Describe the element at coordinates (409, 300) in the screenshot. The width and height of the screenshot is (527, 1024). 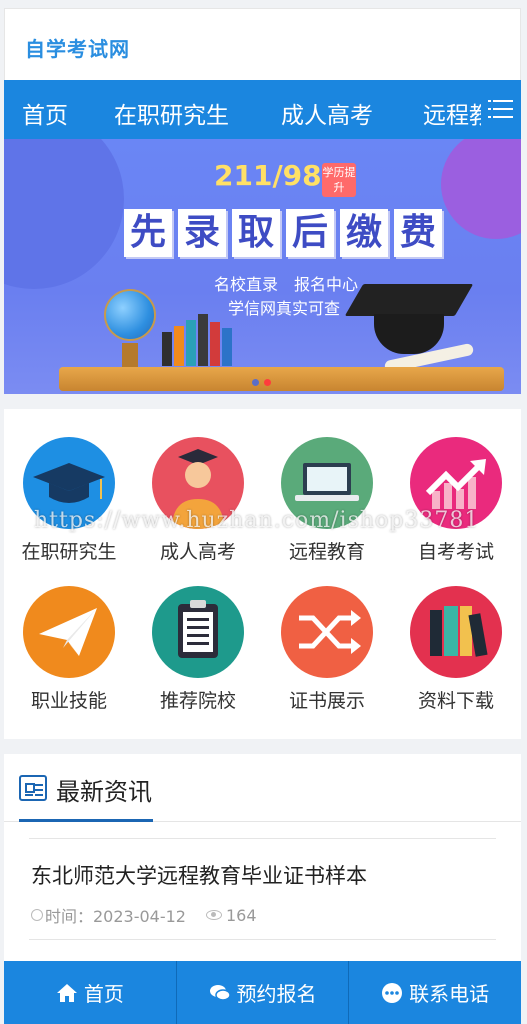
I see `graduation-cap-illustration` at that location.